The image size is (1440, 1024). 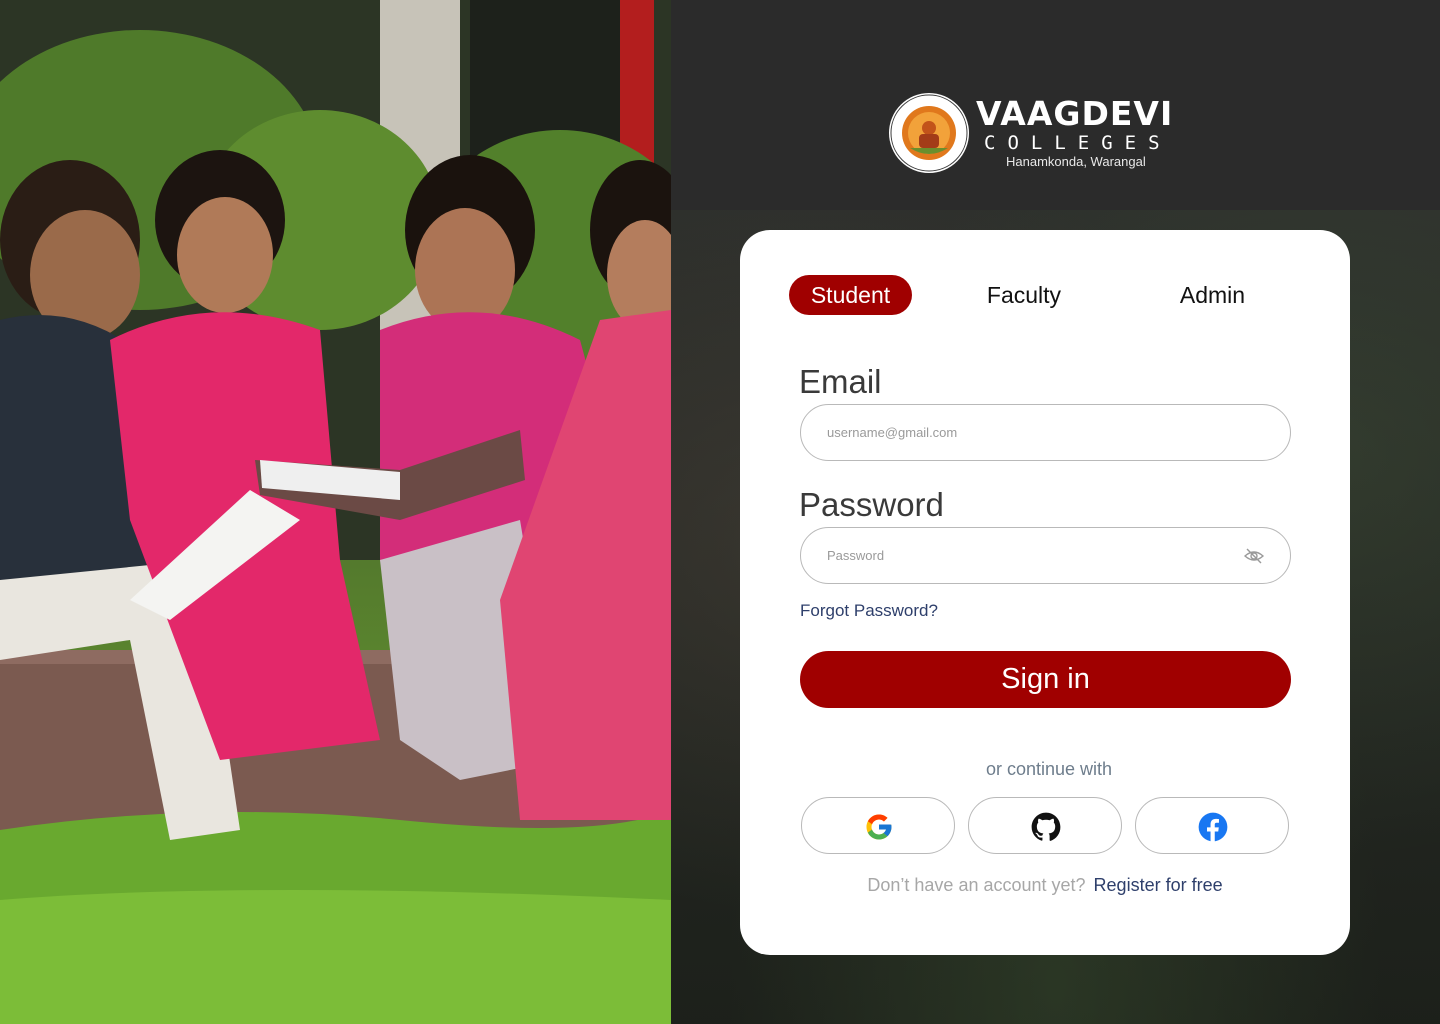 I want to click on eye-off-icon, so click(x=1254, y=556).